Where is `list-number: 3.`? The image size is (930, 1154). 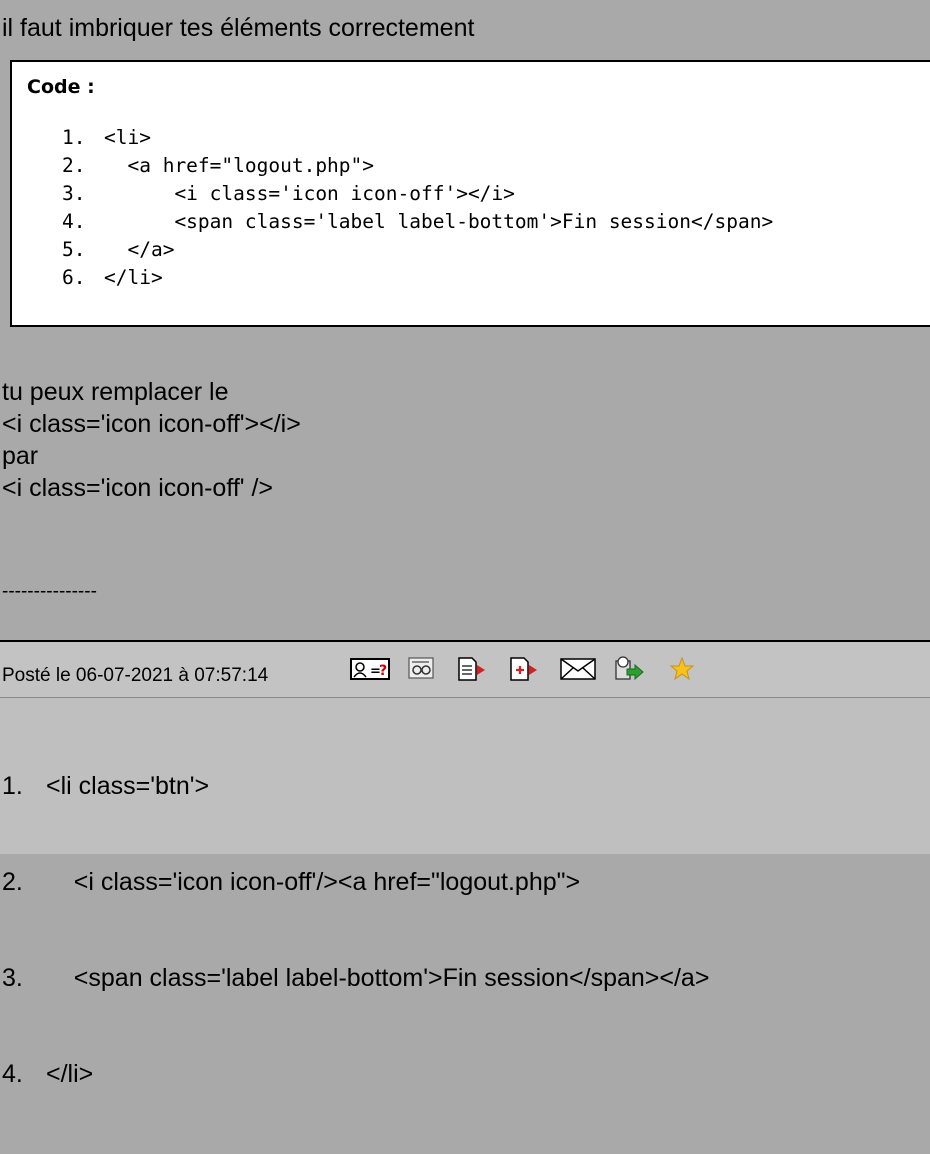
list-number: 3. is located at coordinates (12, 978).